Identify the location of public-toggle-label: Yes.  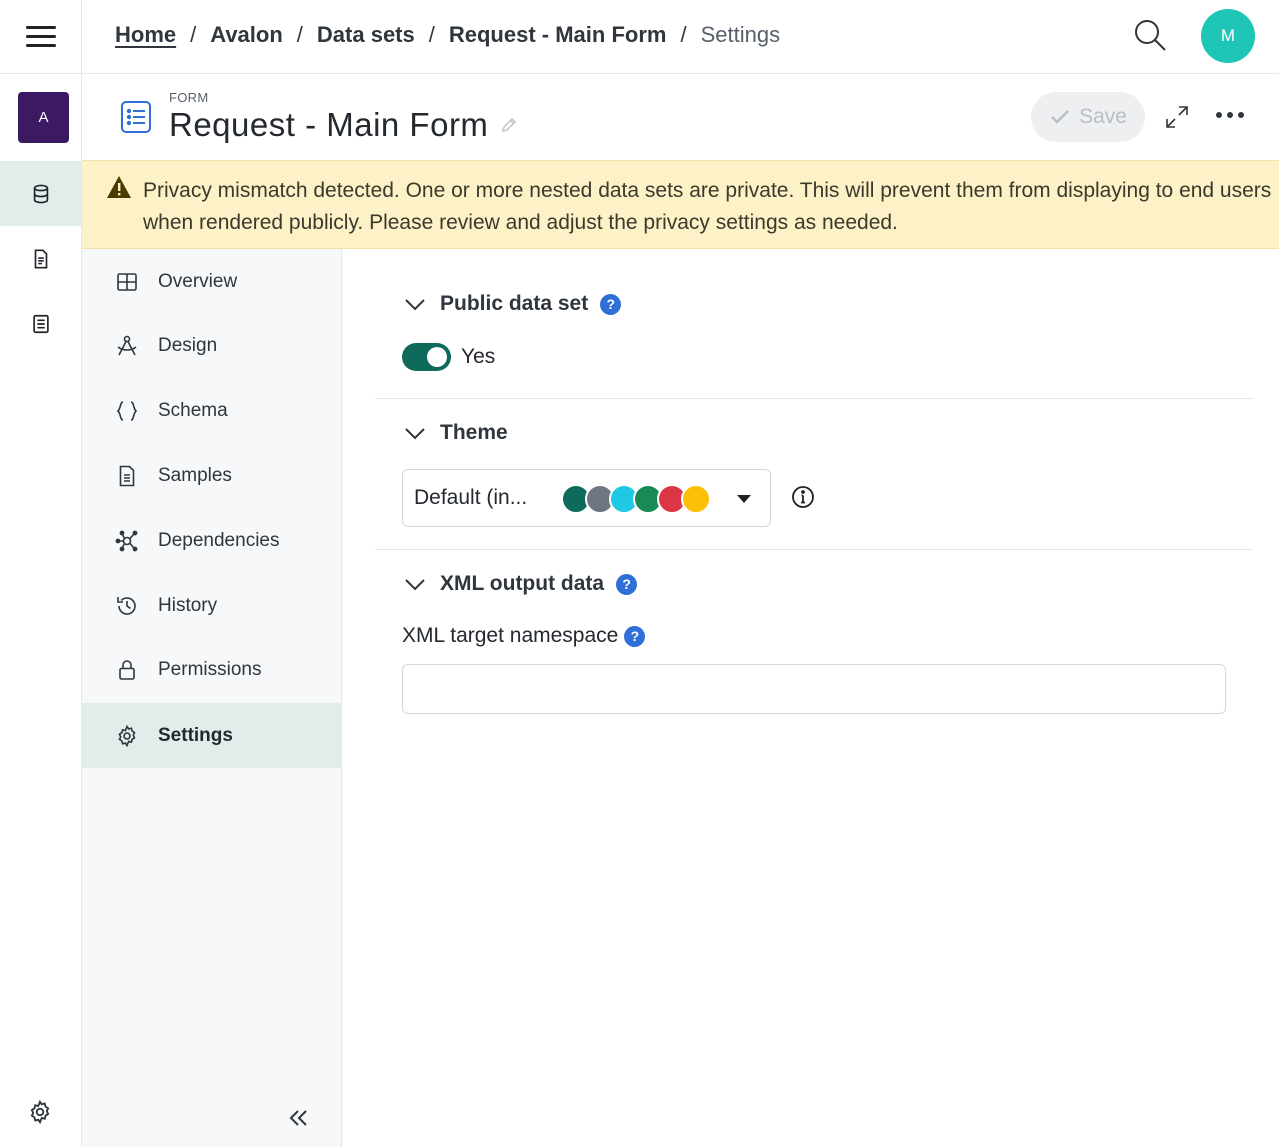
(478, 356).